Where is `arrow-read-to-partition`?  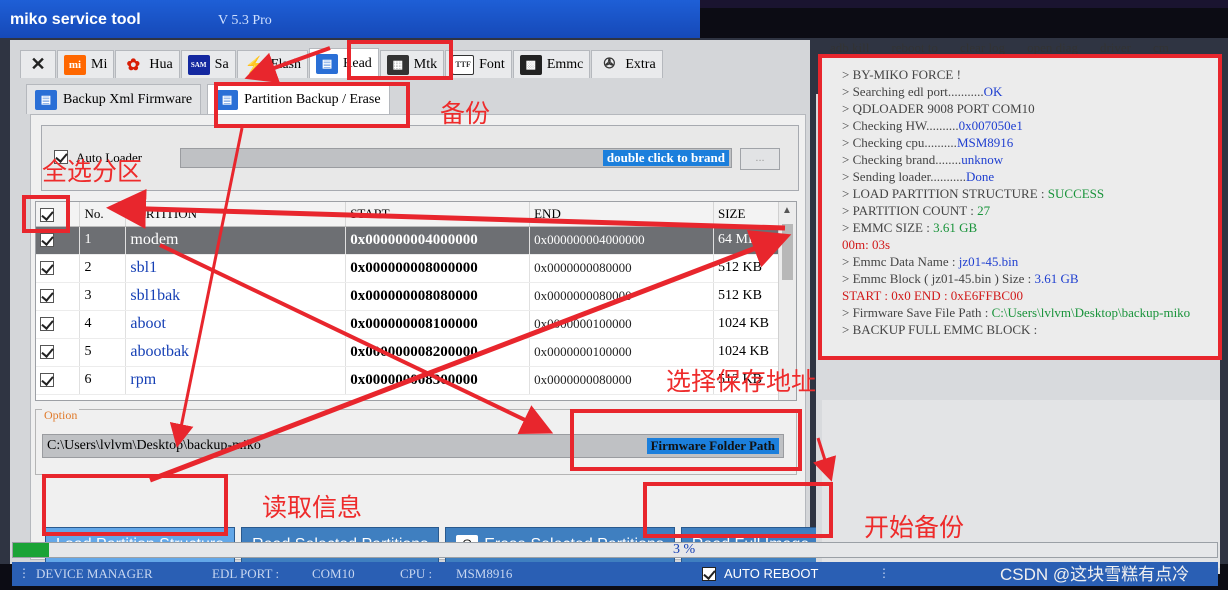
arrow-read-to-partition is located at coordinates (287, 64).